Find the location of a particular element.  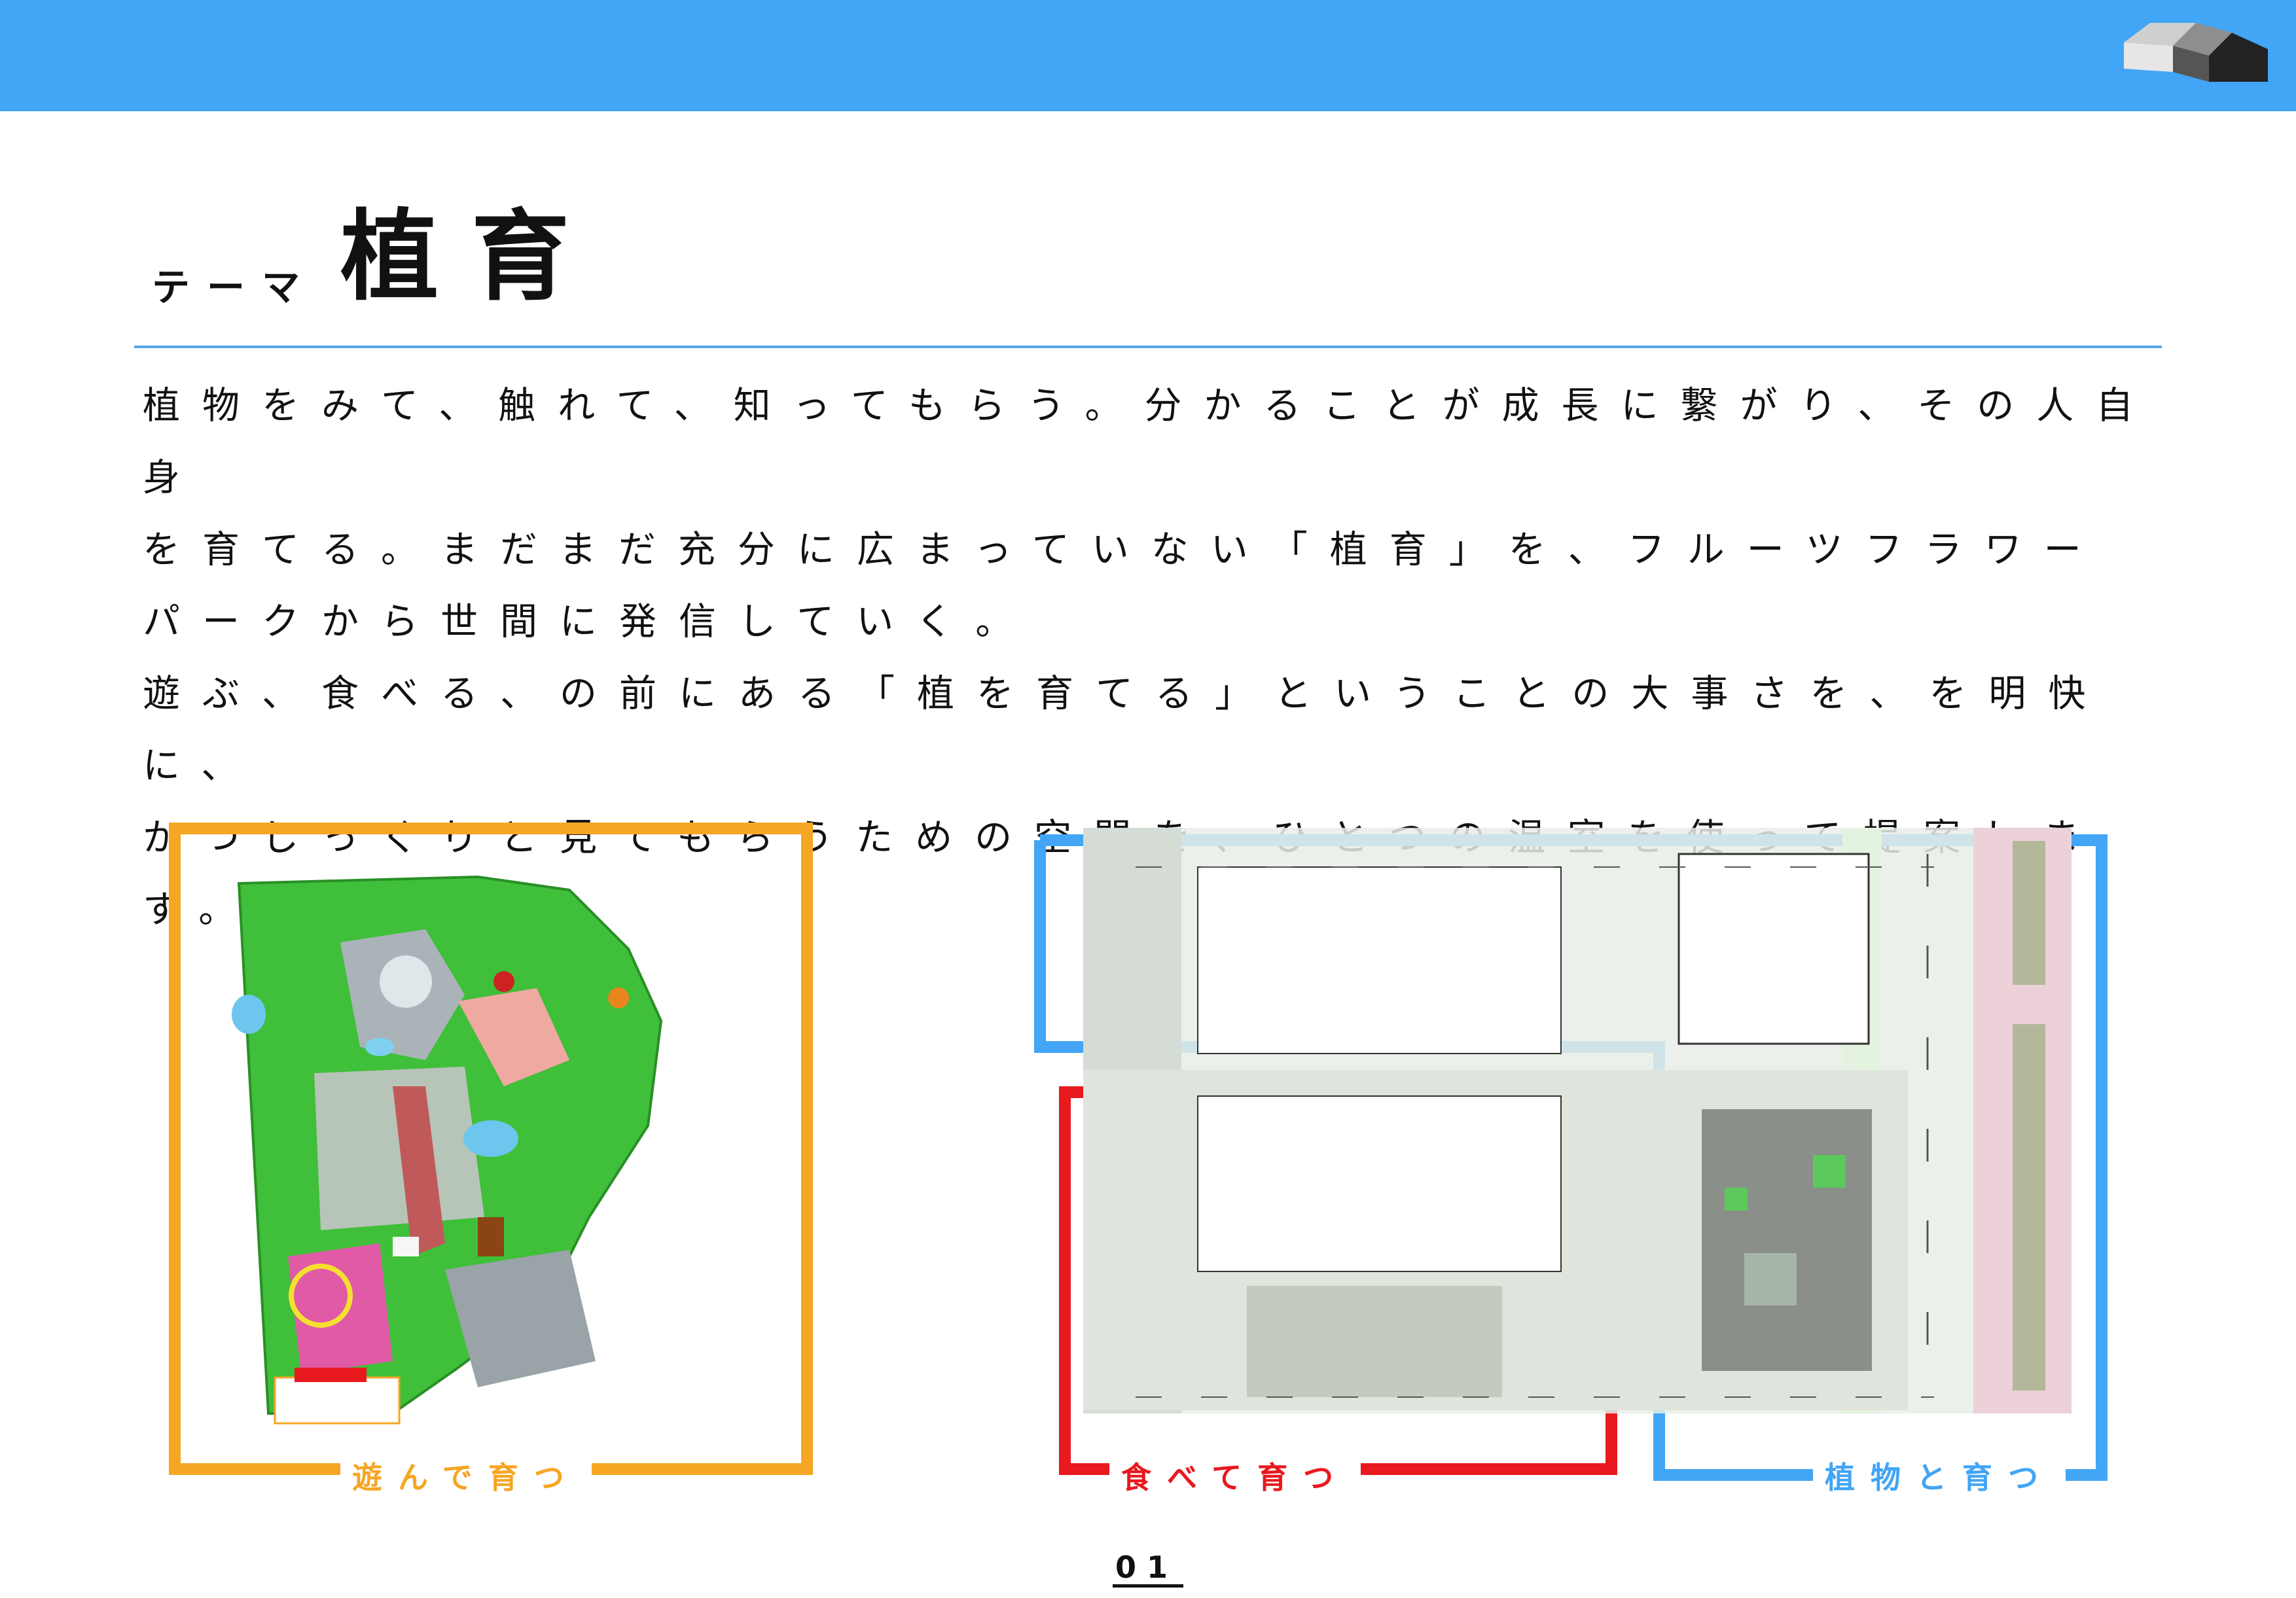

theme-label: テーマ is located at coordinates (235, 288).